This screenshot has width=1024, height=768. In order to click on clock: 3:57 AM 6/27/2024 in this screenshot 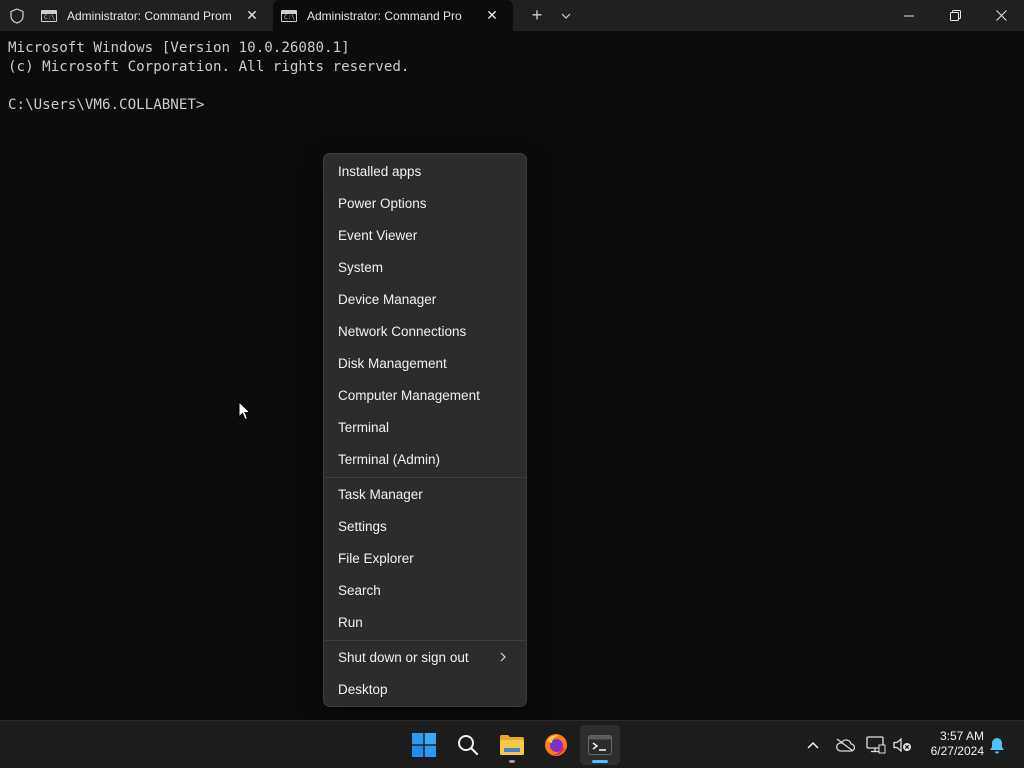, I will do `click(952, 744)`.